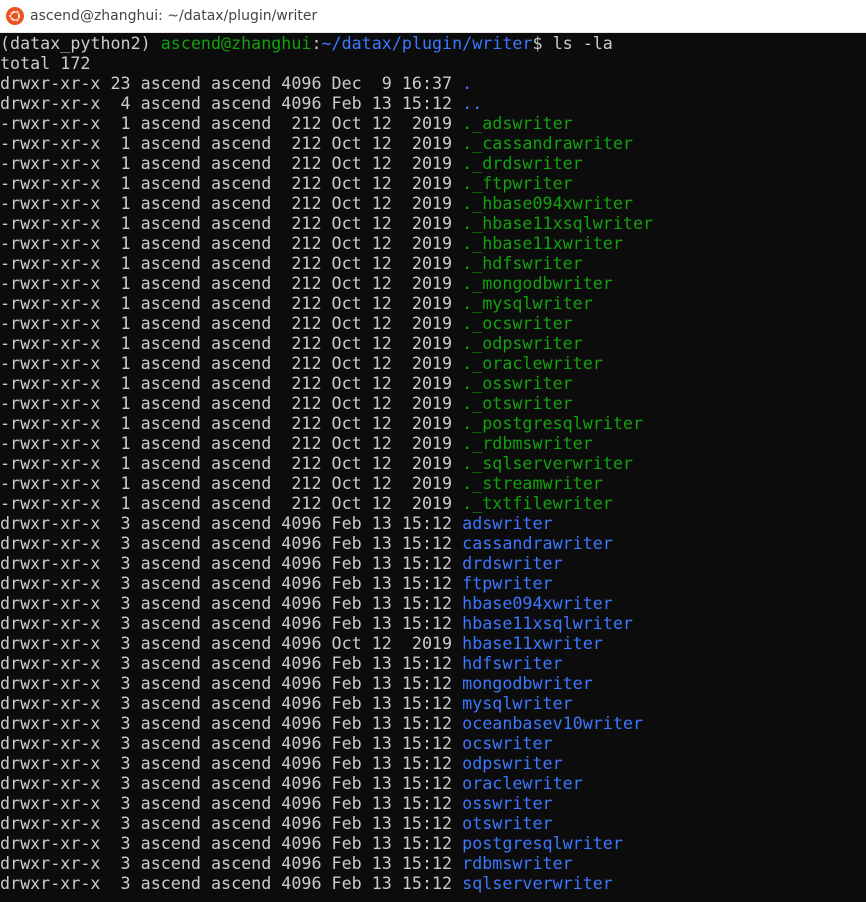 This screenshot has height=902, width=866. What do you see at coordinates (522, 343) in the screenshot?
I see `file-name: ._odpswriter` at bounding box center [522, 343].